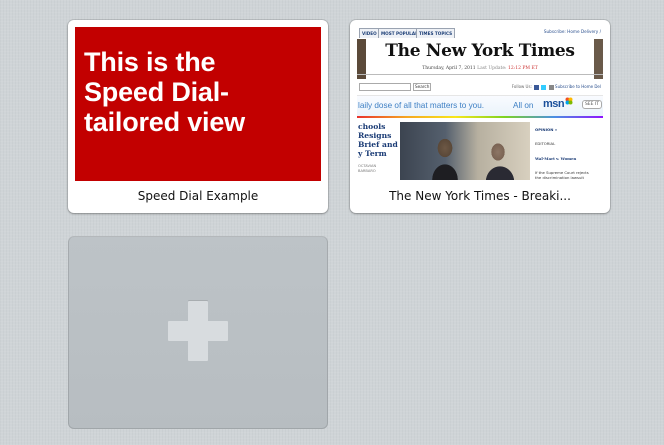  What do you see at coordinates (436, 33) in the screenshot?
I see `nyt-tab-times-topics: TIMES TOPICS` at bounding box center [436, 33].